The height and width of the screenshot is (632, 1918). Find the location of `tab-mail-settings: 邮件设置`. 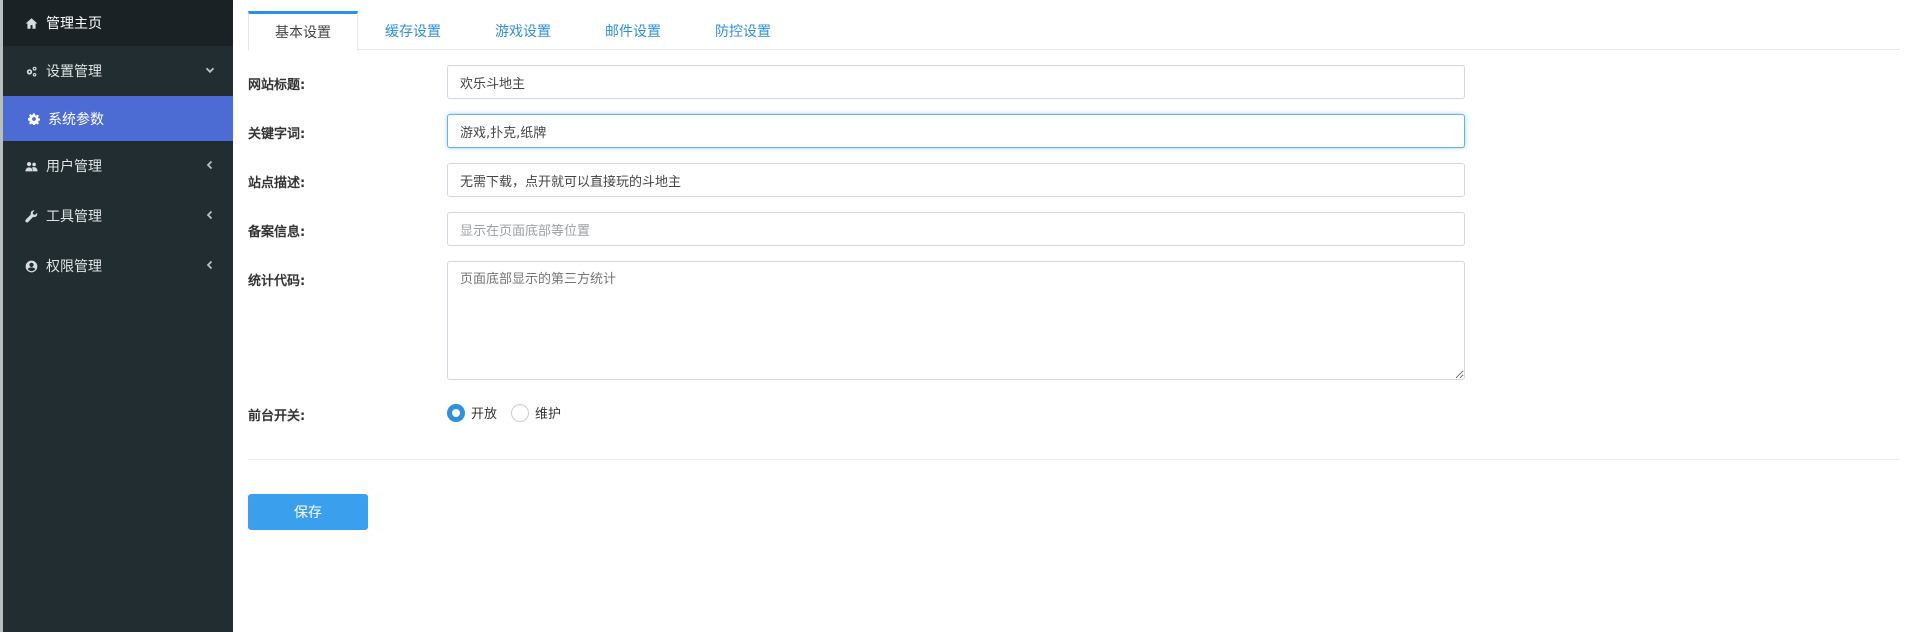

tab-mail-settings: 邮件设置 is located at coordinates (633, 30).